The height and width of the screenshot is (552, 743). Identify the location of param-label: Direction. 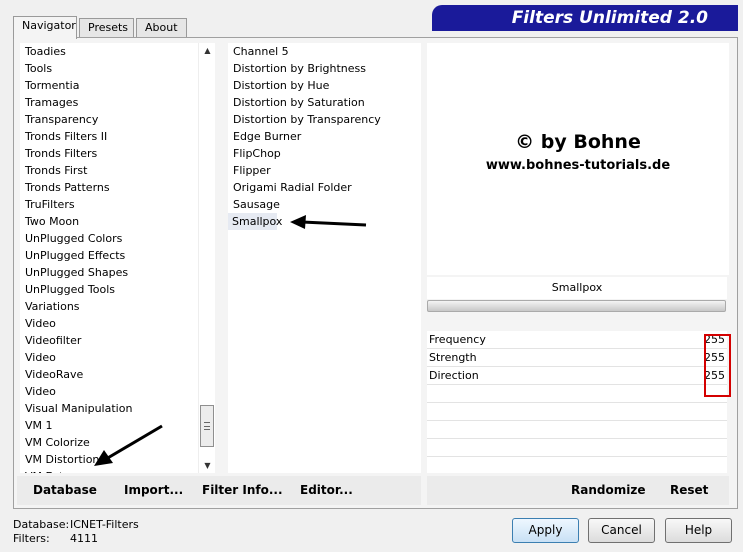
(454, 375).